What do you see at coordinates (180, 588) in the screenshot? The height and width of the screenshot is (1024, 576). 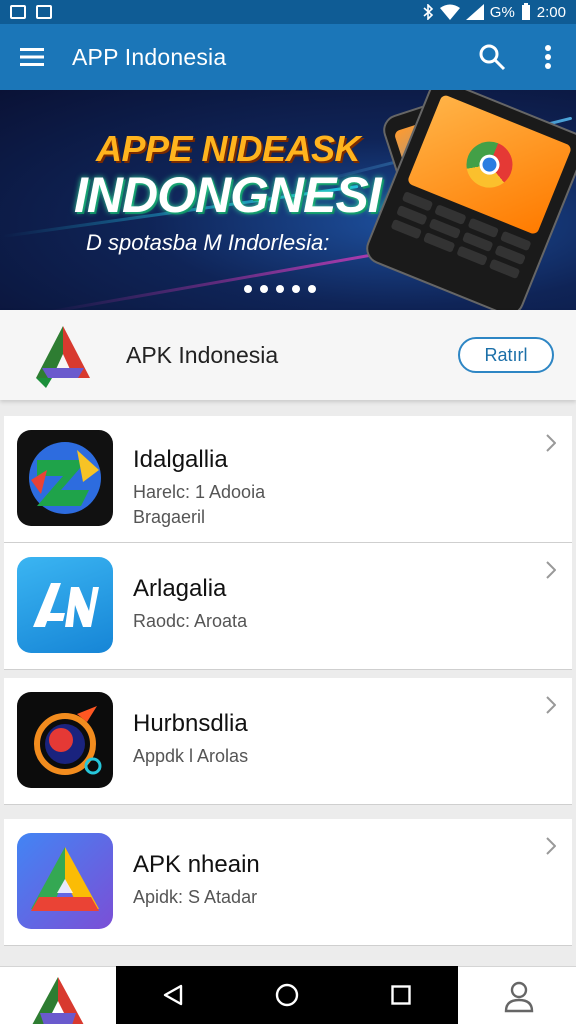 I see `app-title: Arlagalia` at bounding box center [180, 588].